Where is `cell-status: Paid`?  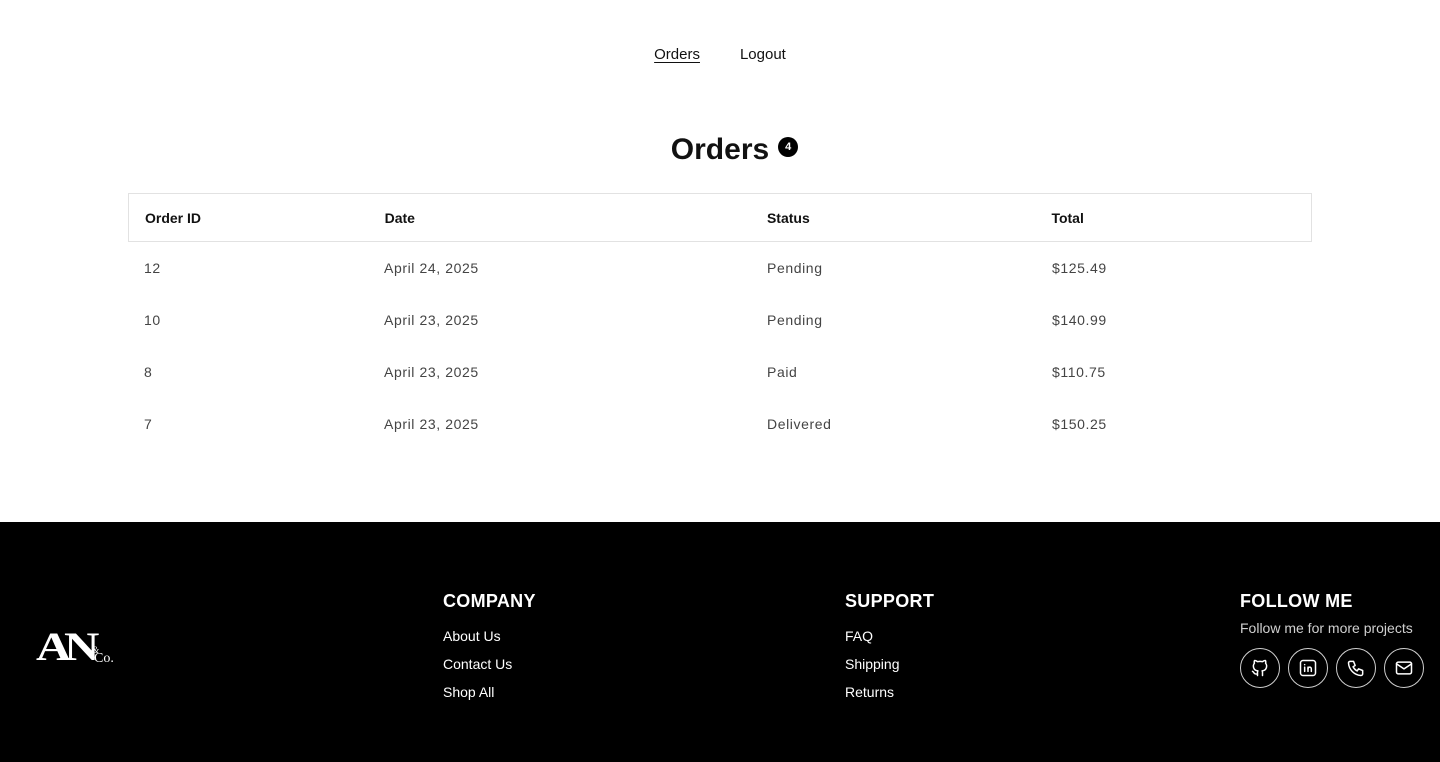
cell-status: Paid is located at coordinates (782, 372).